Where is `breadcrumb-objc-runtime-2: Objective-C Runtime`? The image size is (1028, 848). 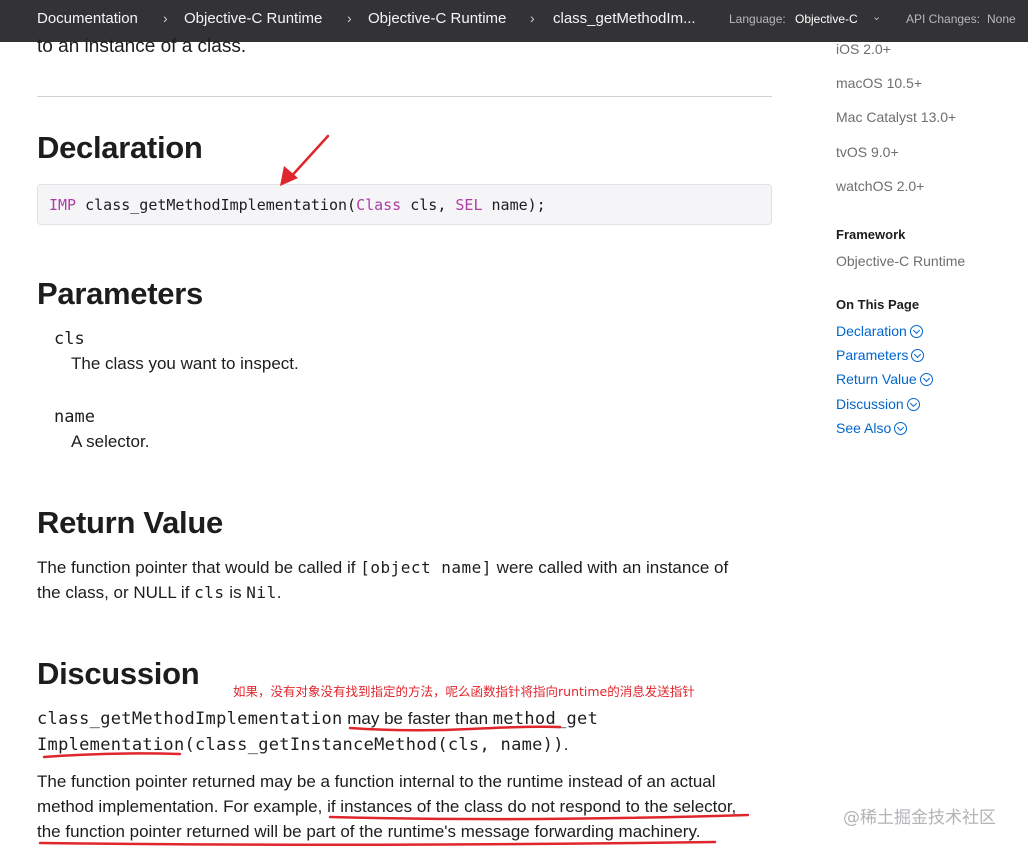
breadcrumb-objc-runtime-2: Objective-C Runtime is located at coordinates (437, 18).